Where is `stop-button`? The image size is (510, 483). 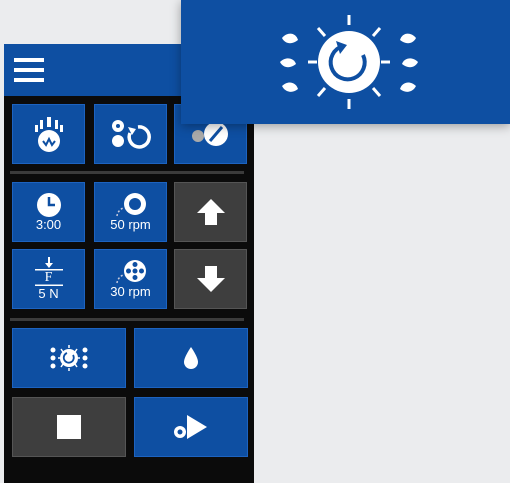
stop-button is located at coordinates (69, 427).